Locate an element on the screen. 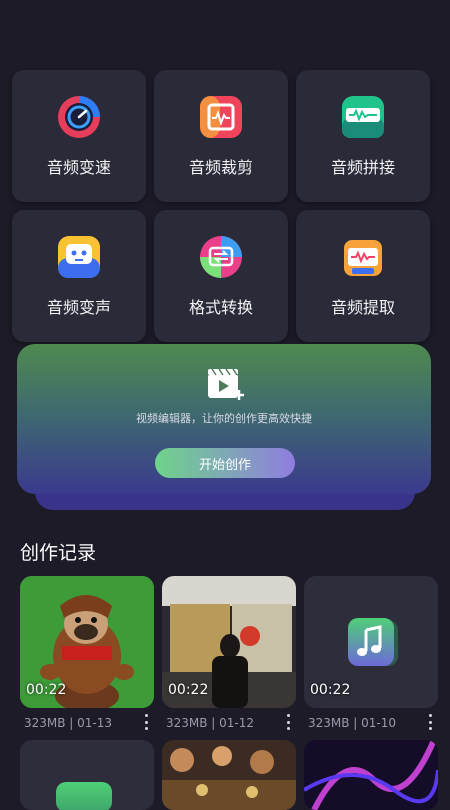 The image size is (450, 810). record-card: 00:22 323MB | 01-13 is located at coordinates (87, 656).